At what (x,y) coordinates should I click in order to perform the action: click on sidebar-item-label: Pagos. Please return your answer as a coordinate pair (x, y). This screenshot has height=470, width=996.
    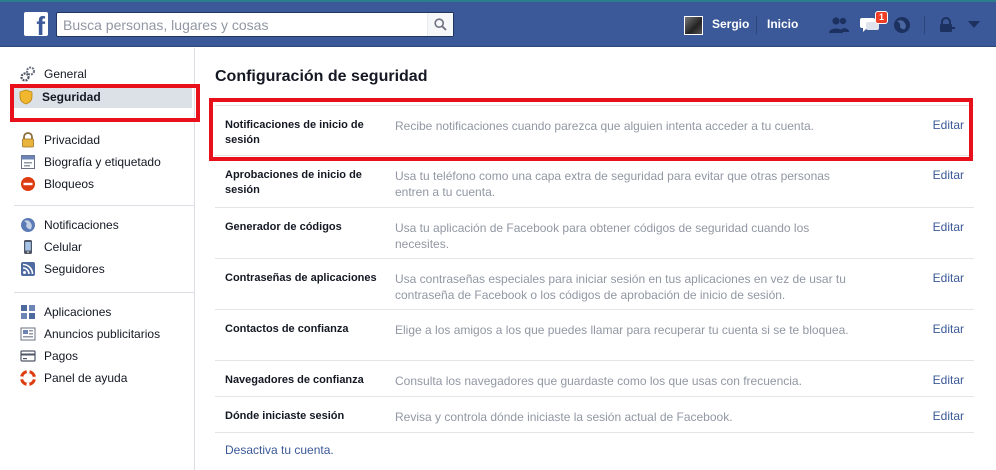
    Looking at the image, I should click on (61, 356).